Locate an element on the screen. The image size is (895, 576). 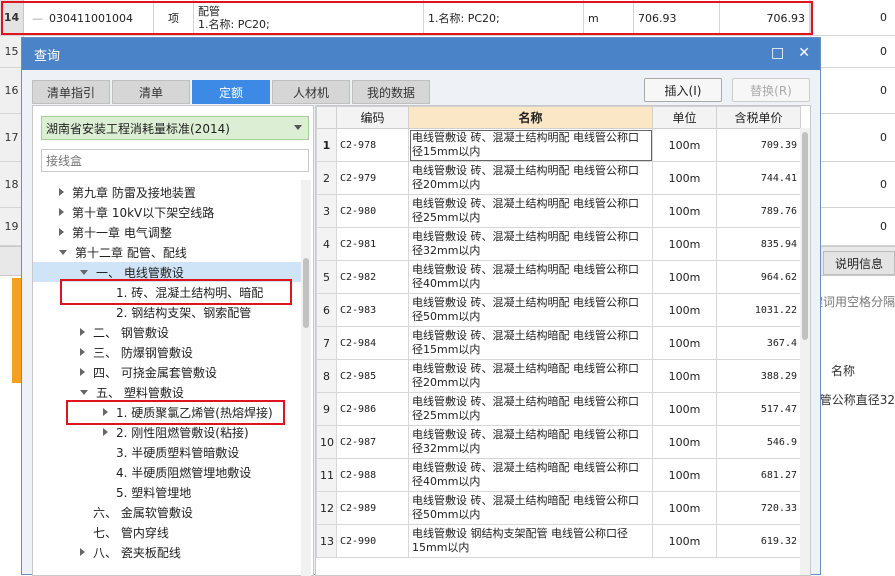
row-price: 709.39 is located at coordinates (758, 145).